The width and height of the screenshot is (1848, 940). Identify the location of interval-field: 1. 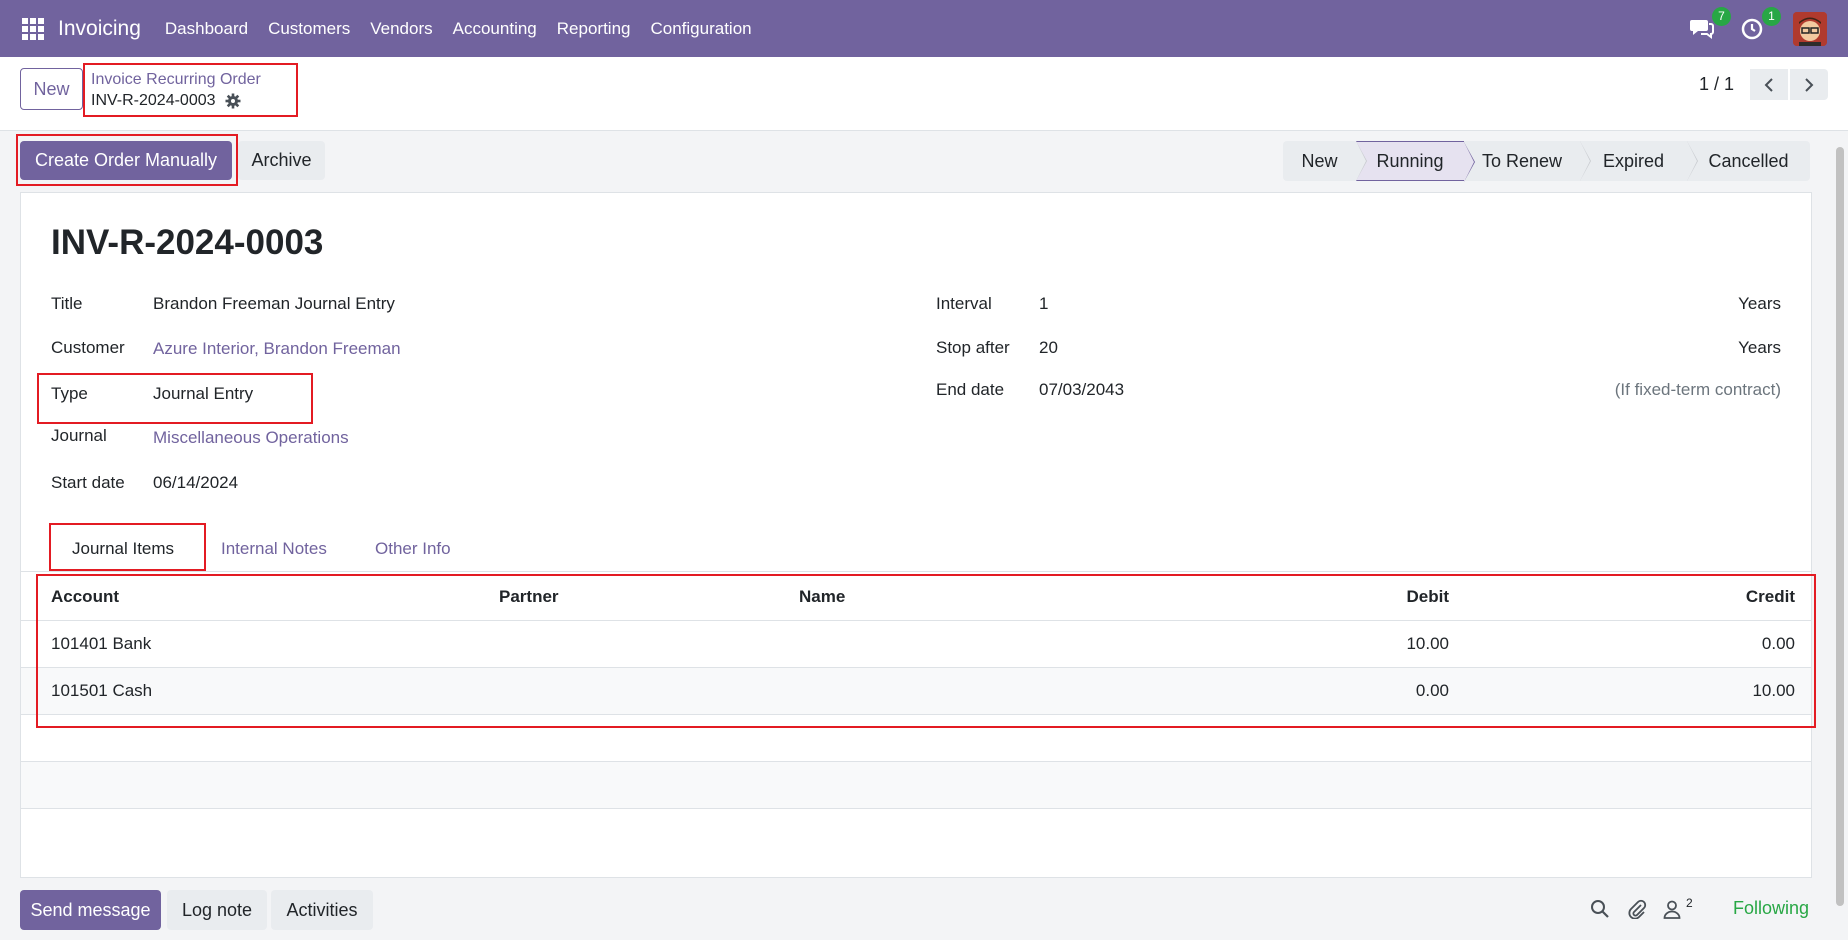
(1043, 304).